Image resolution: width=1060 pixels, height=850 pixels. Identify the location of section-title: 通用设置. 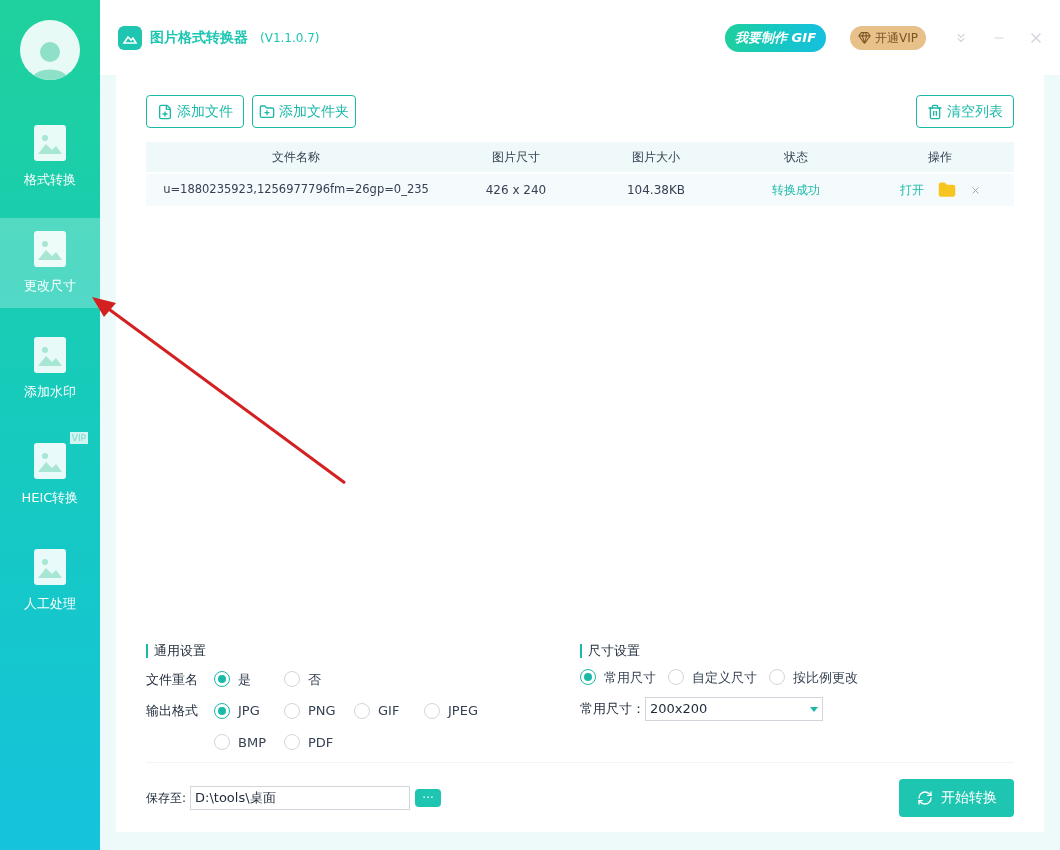
(363, 650).